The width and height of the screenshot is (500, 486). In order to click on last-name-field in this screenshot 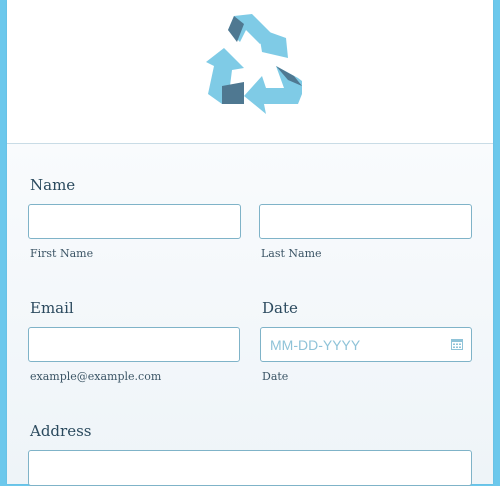, I will do `click(365, 221)`.